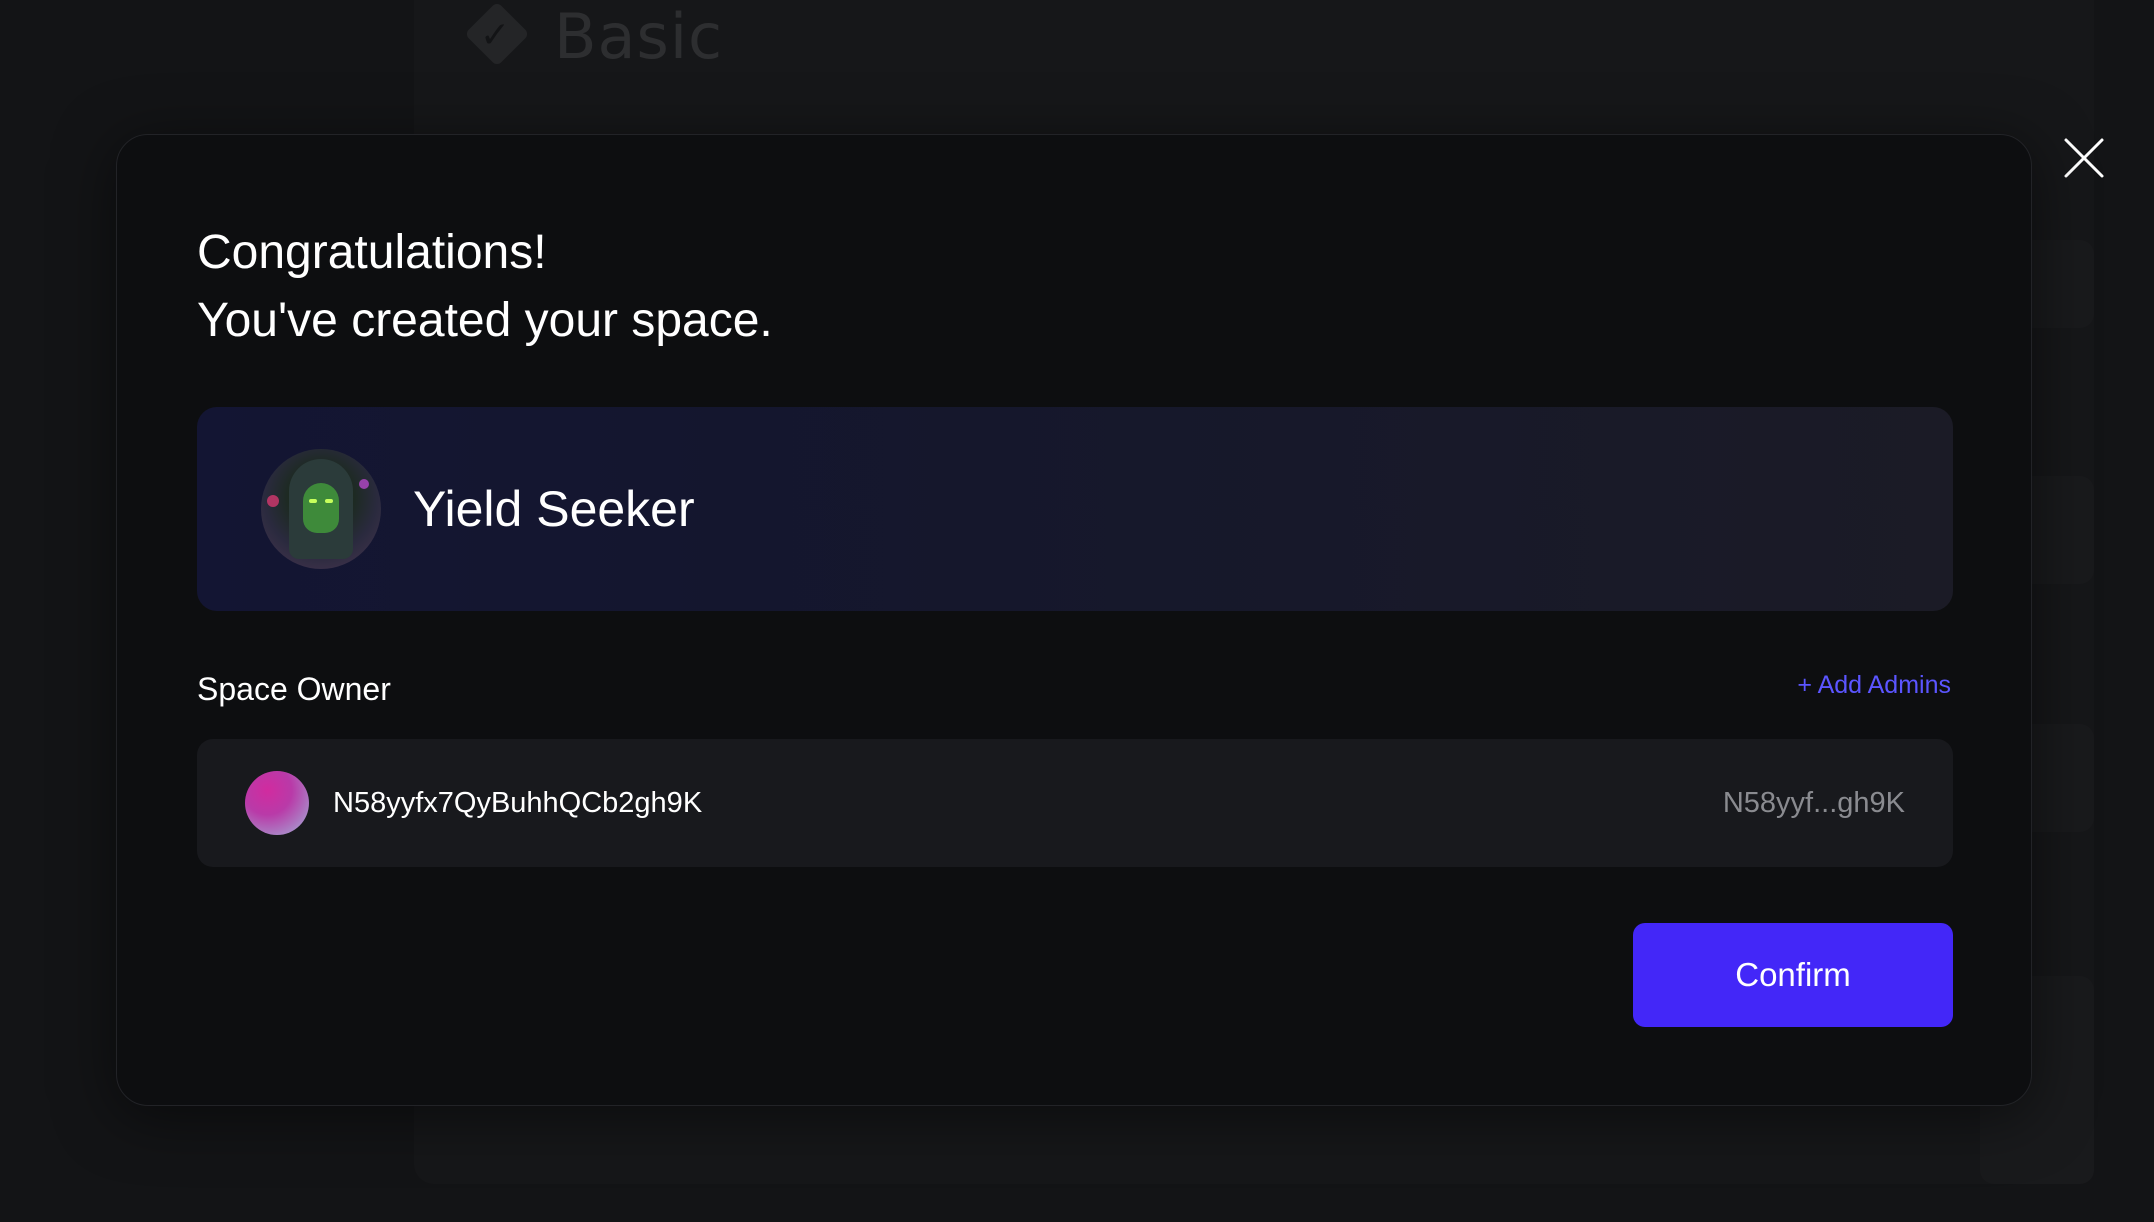 This screenshot has width=2154, height=1222. What do you see at coordinates (294, 689) in the screenshot?
I see `space-owner-label: Space Owner` at bounding box center [294, 689].